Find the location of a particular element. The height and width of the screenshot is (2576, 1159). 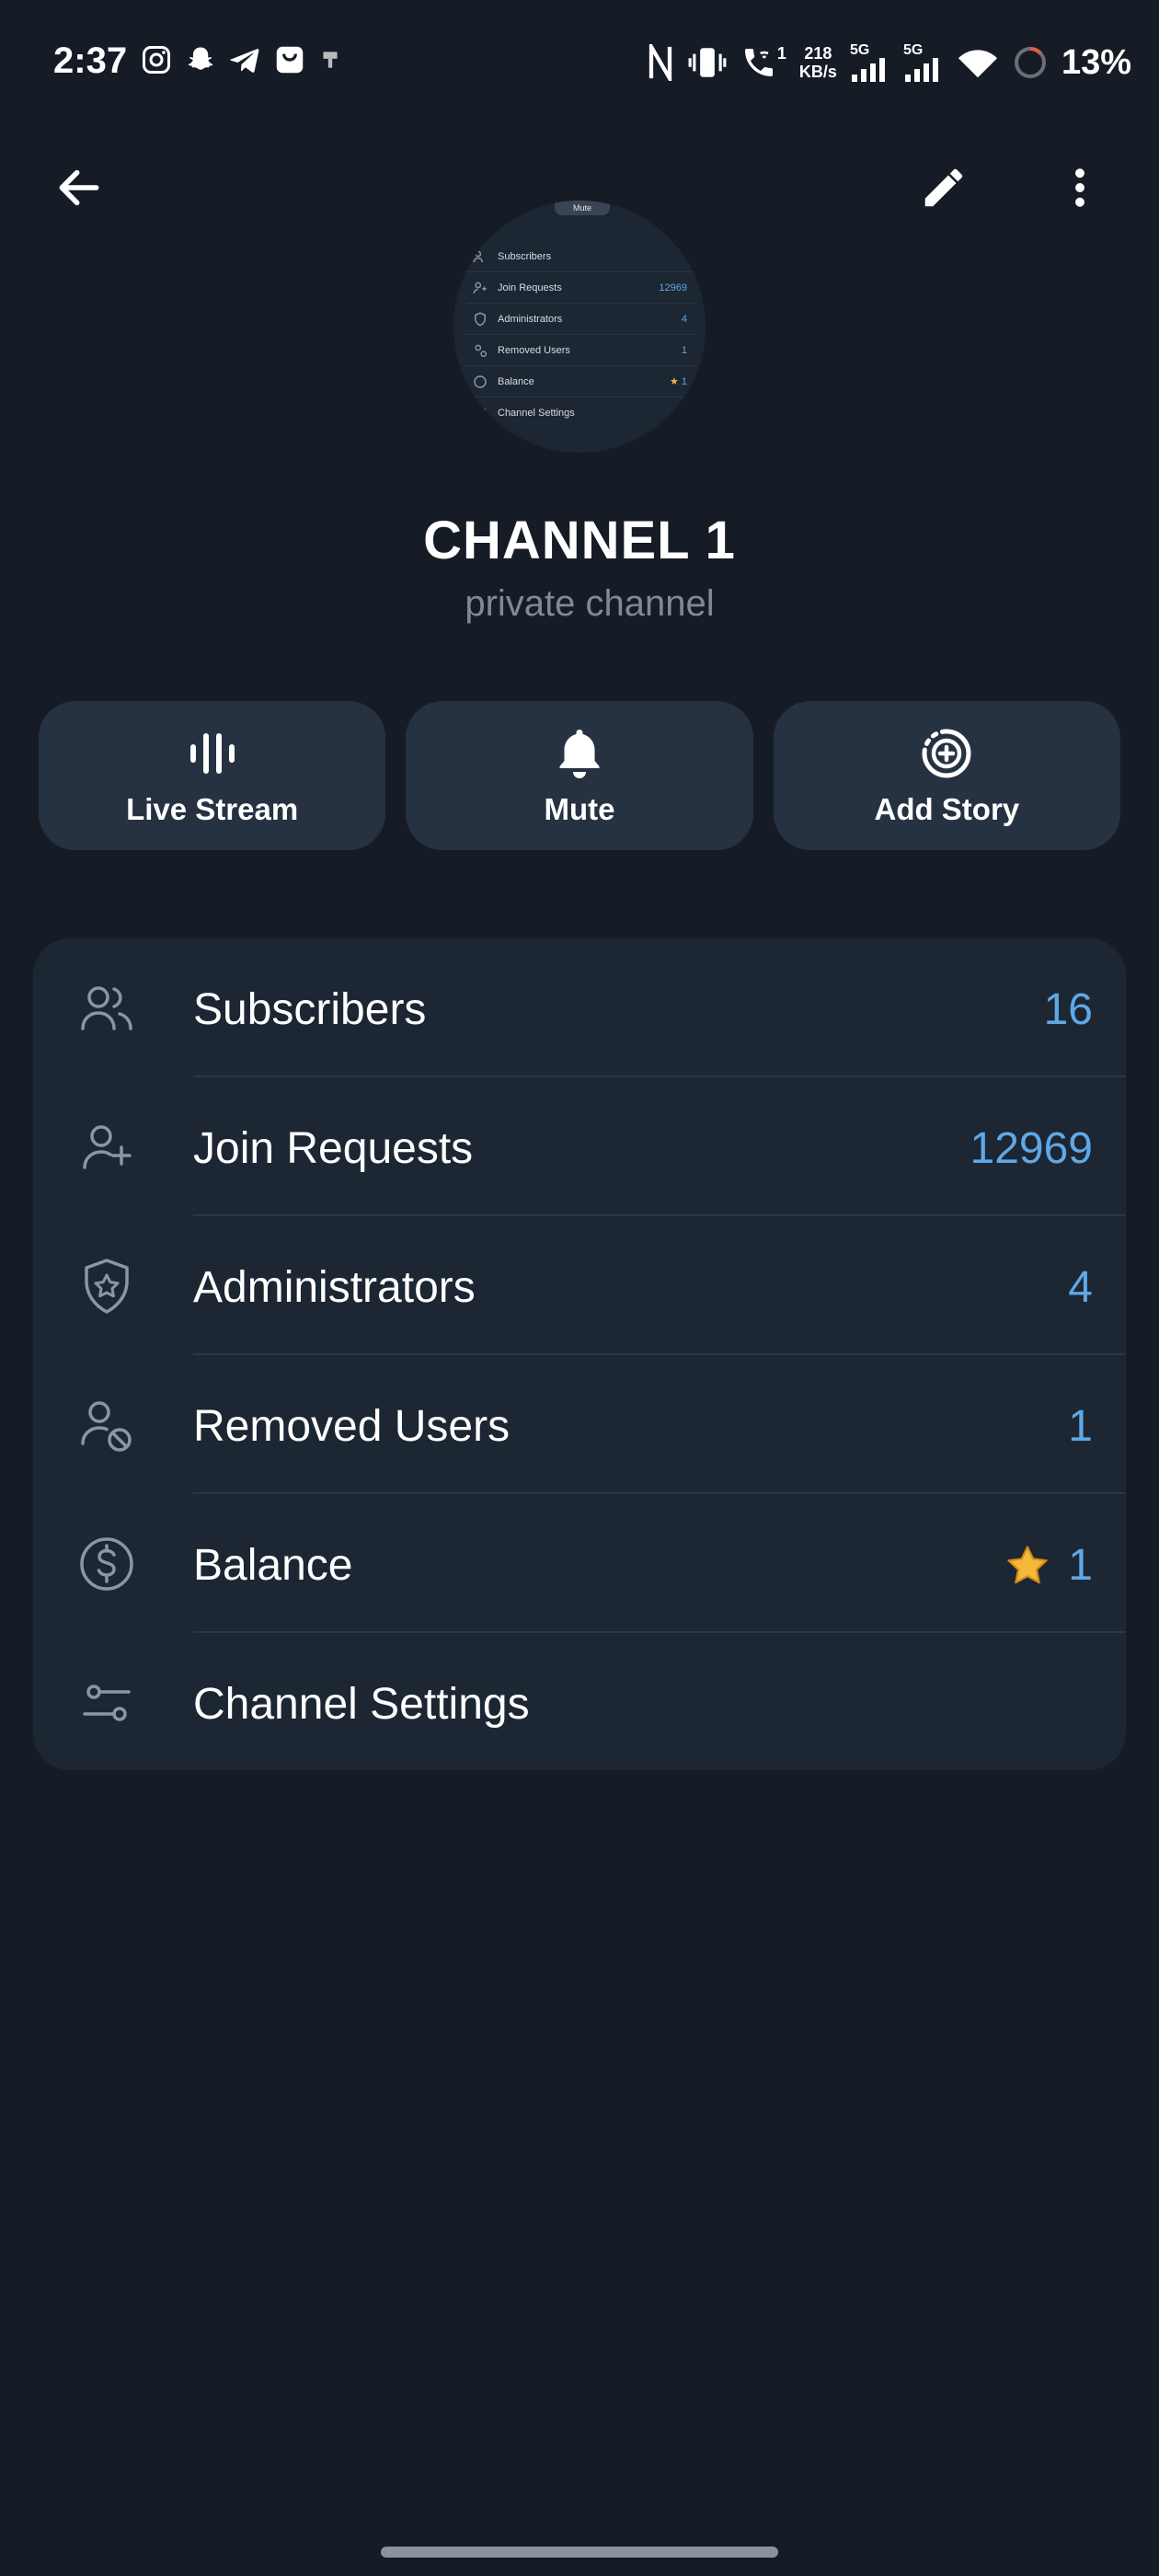

network-speed-unit: KB/s is located at coordinates (817, 72).